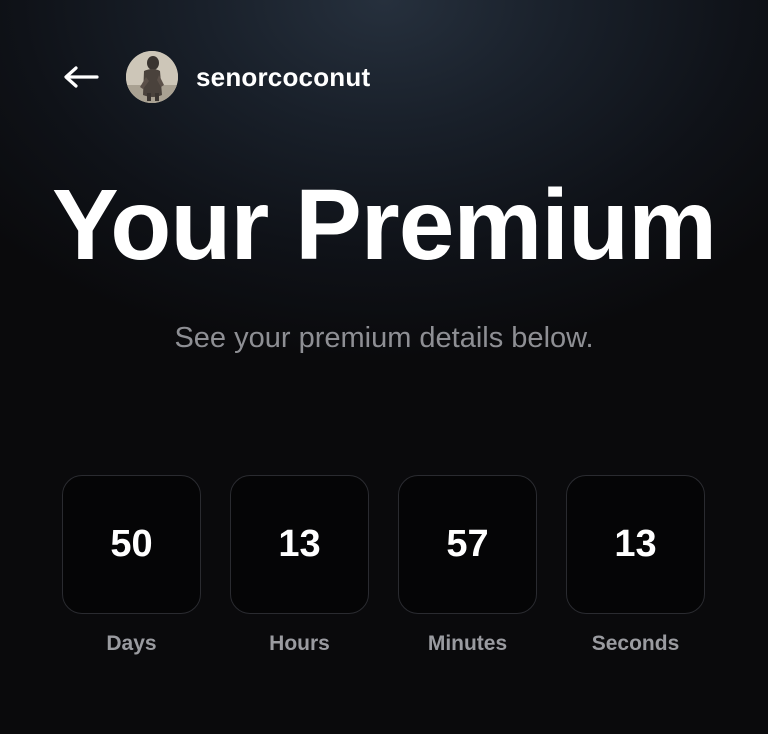 The height and width of the screenshot is (734, 768). I want to click on avatar-image, so click(152, 77).